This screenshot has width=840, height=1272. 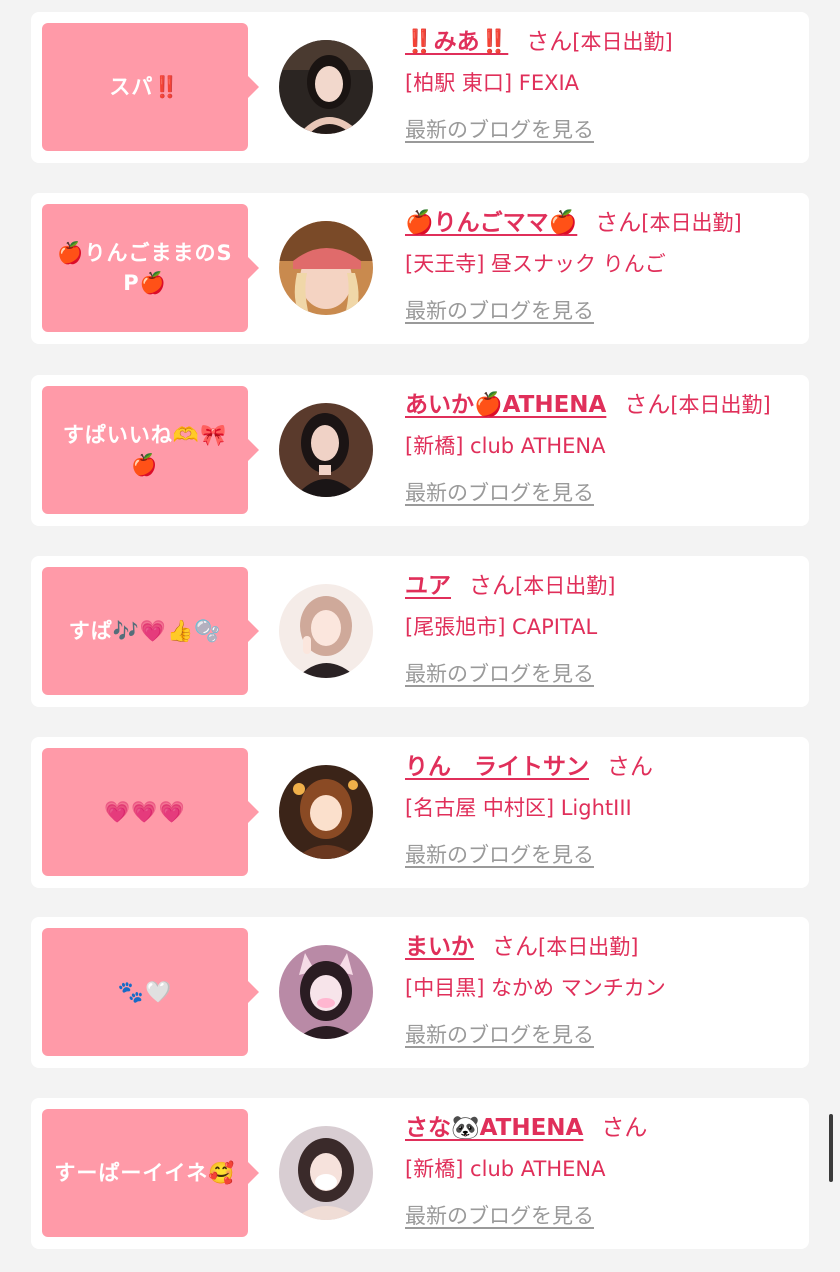 I want to click on card-info: さな🐼ATHENA さん [新橋] club ATHENA 最新のブログを見る, so click(x=605, y=1170).